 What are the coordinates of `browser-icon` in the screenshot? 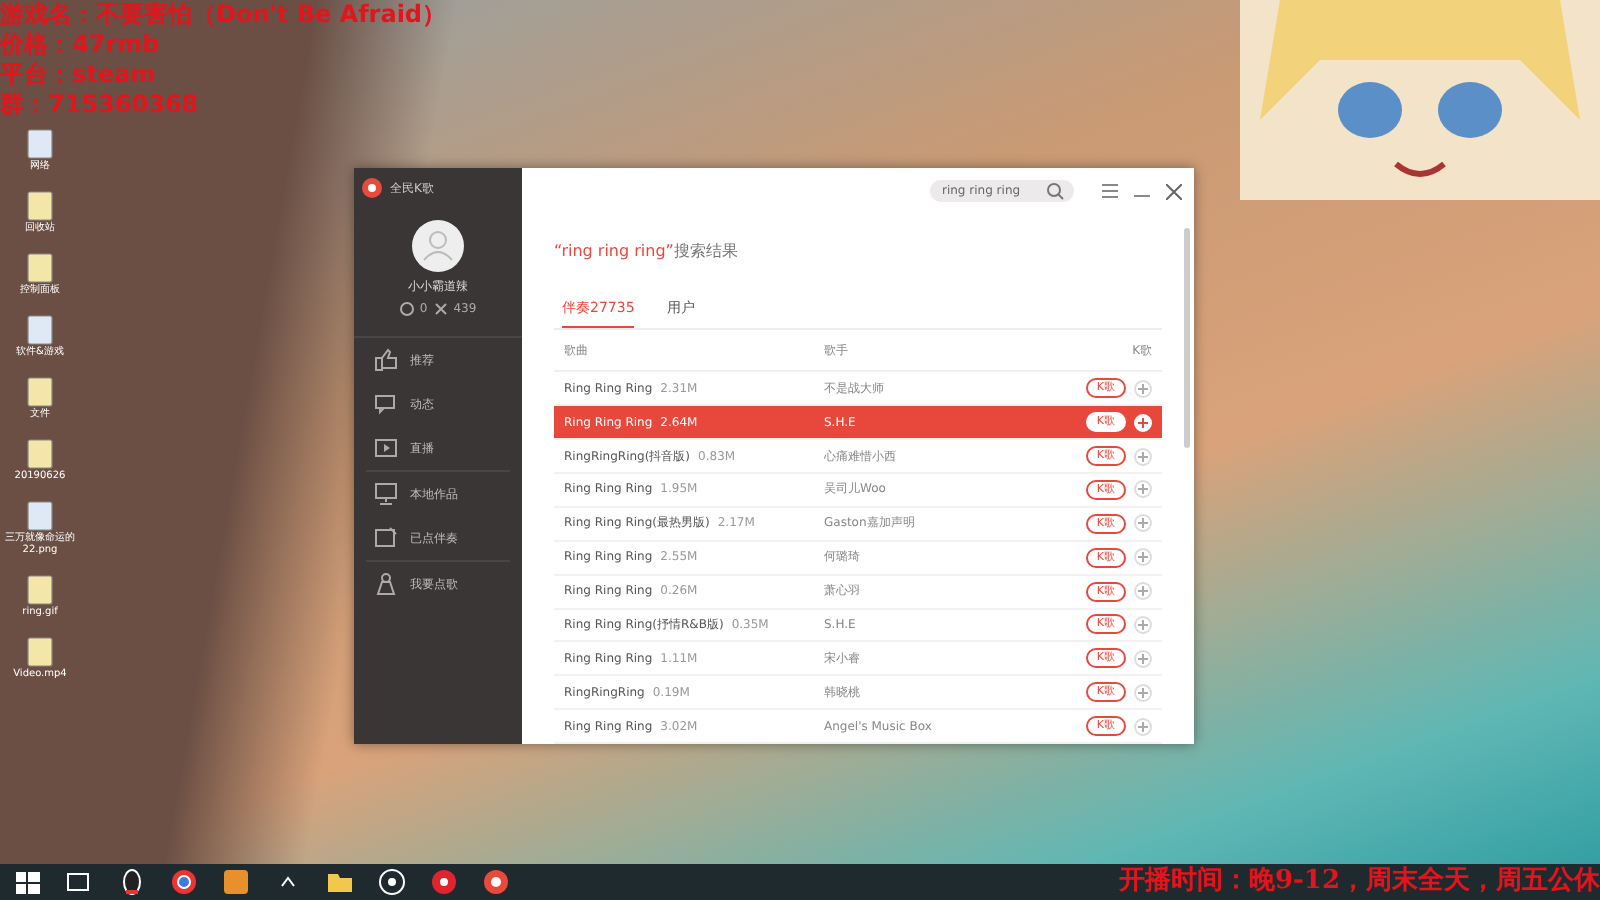 It's located at (184, 882).